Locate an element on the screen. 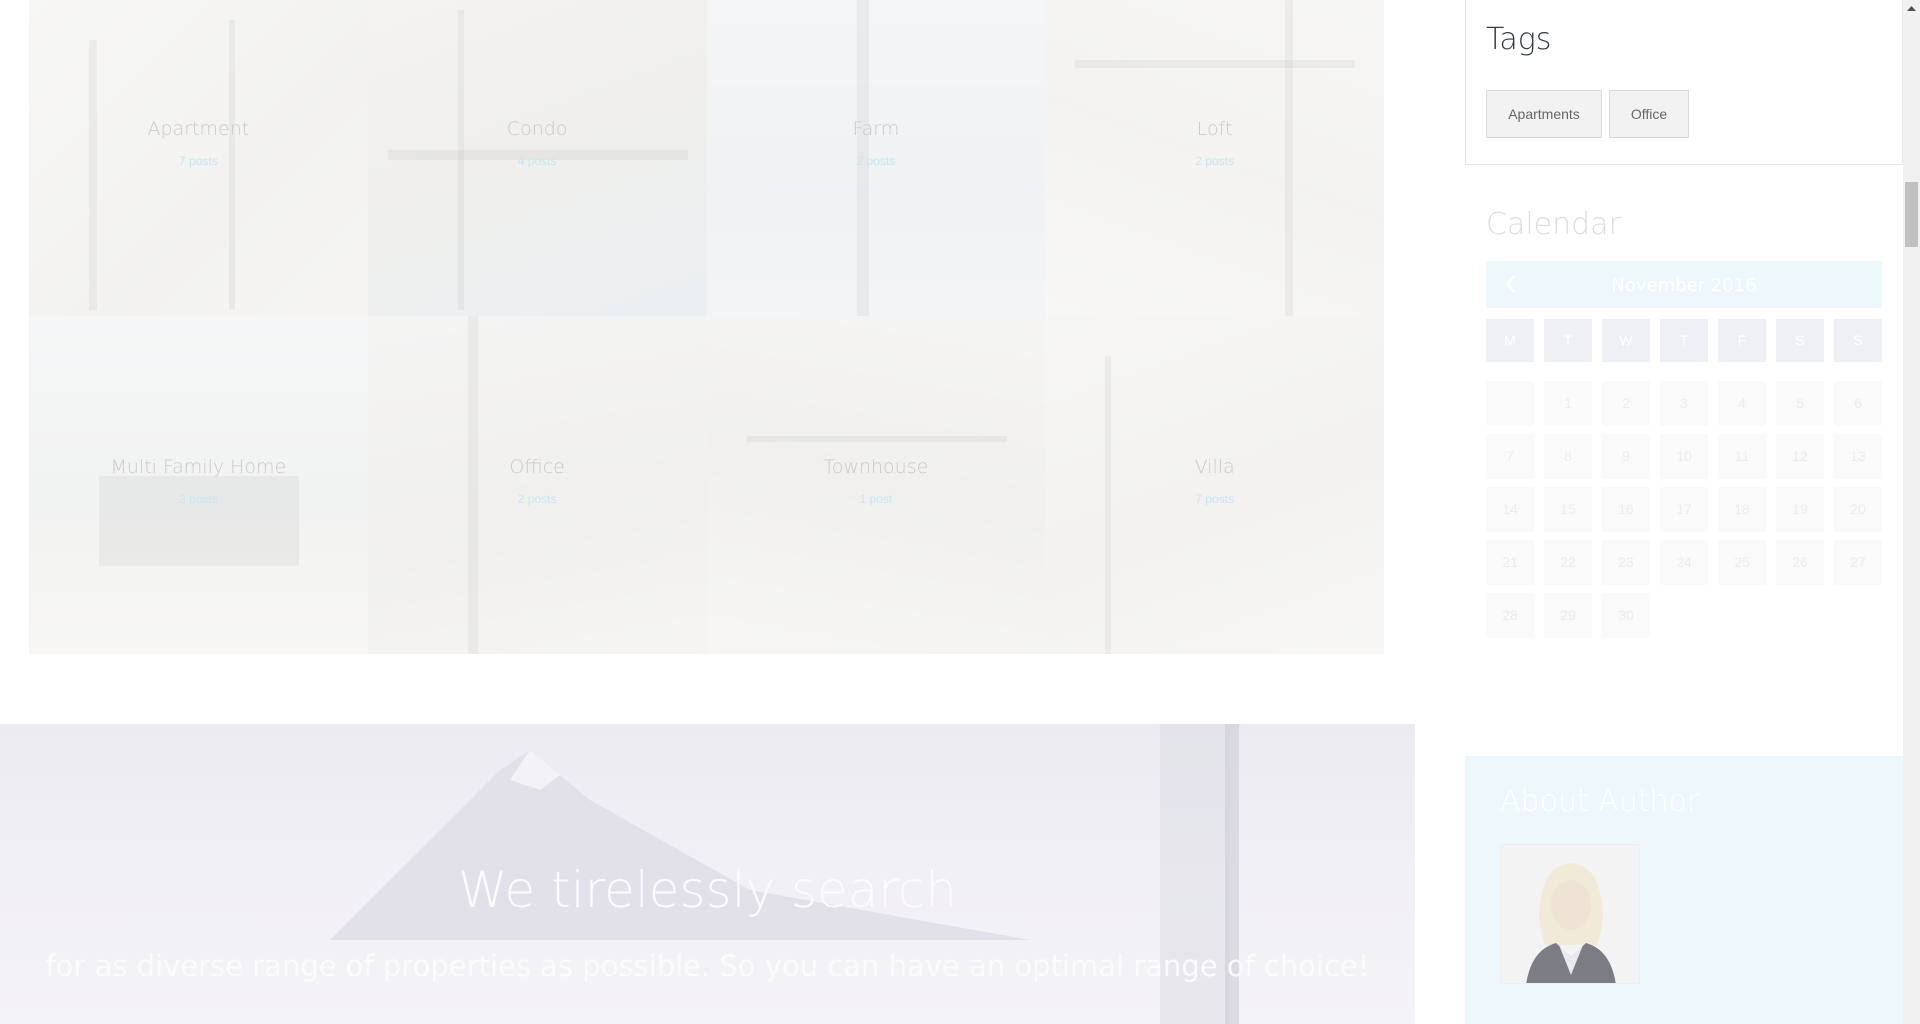 The width and height of the screenshot is (1920, 1024). category-text: Townhouse 1 post is located at coordinates (876, 481).